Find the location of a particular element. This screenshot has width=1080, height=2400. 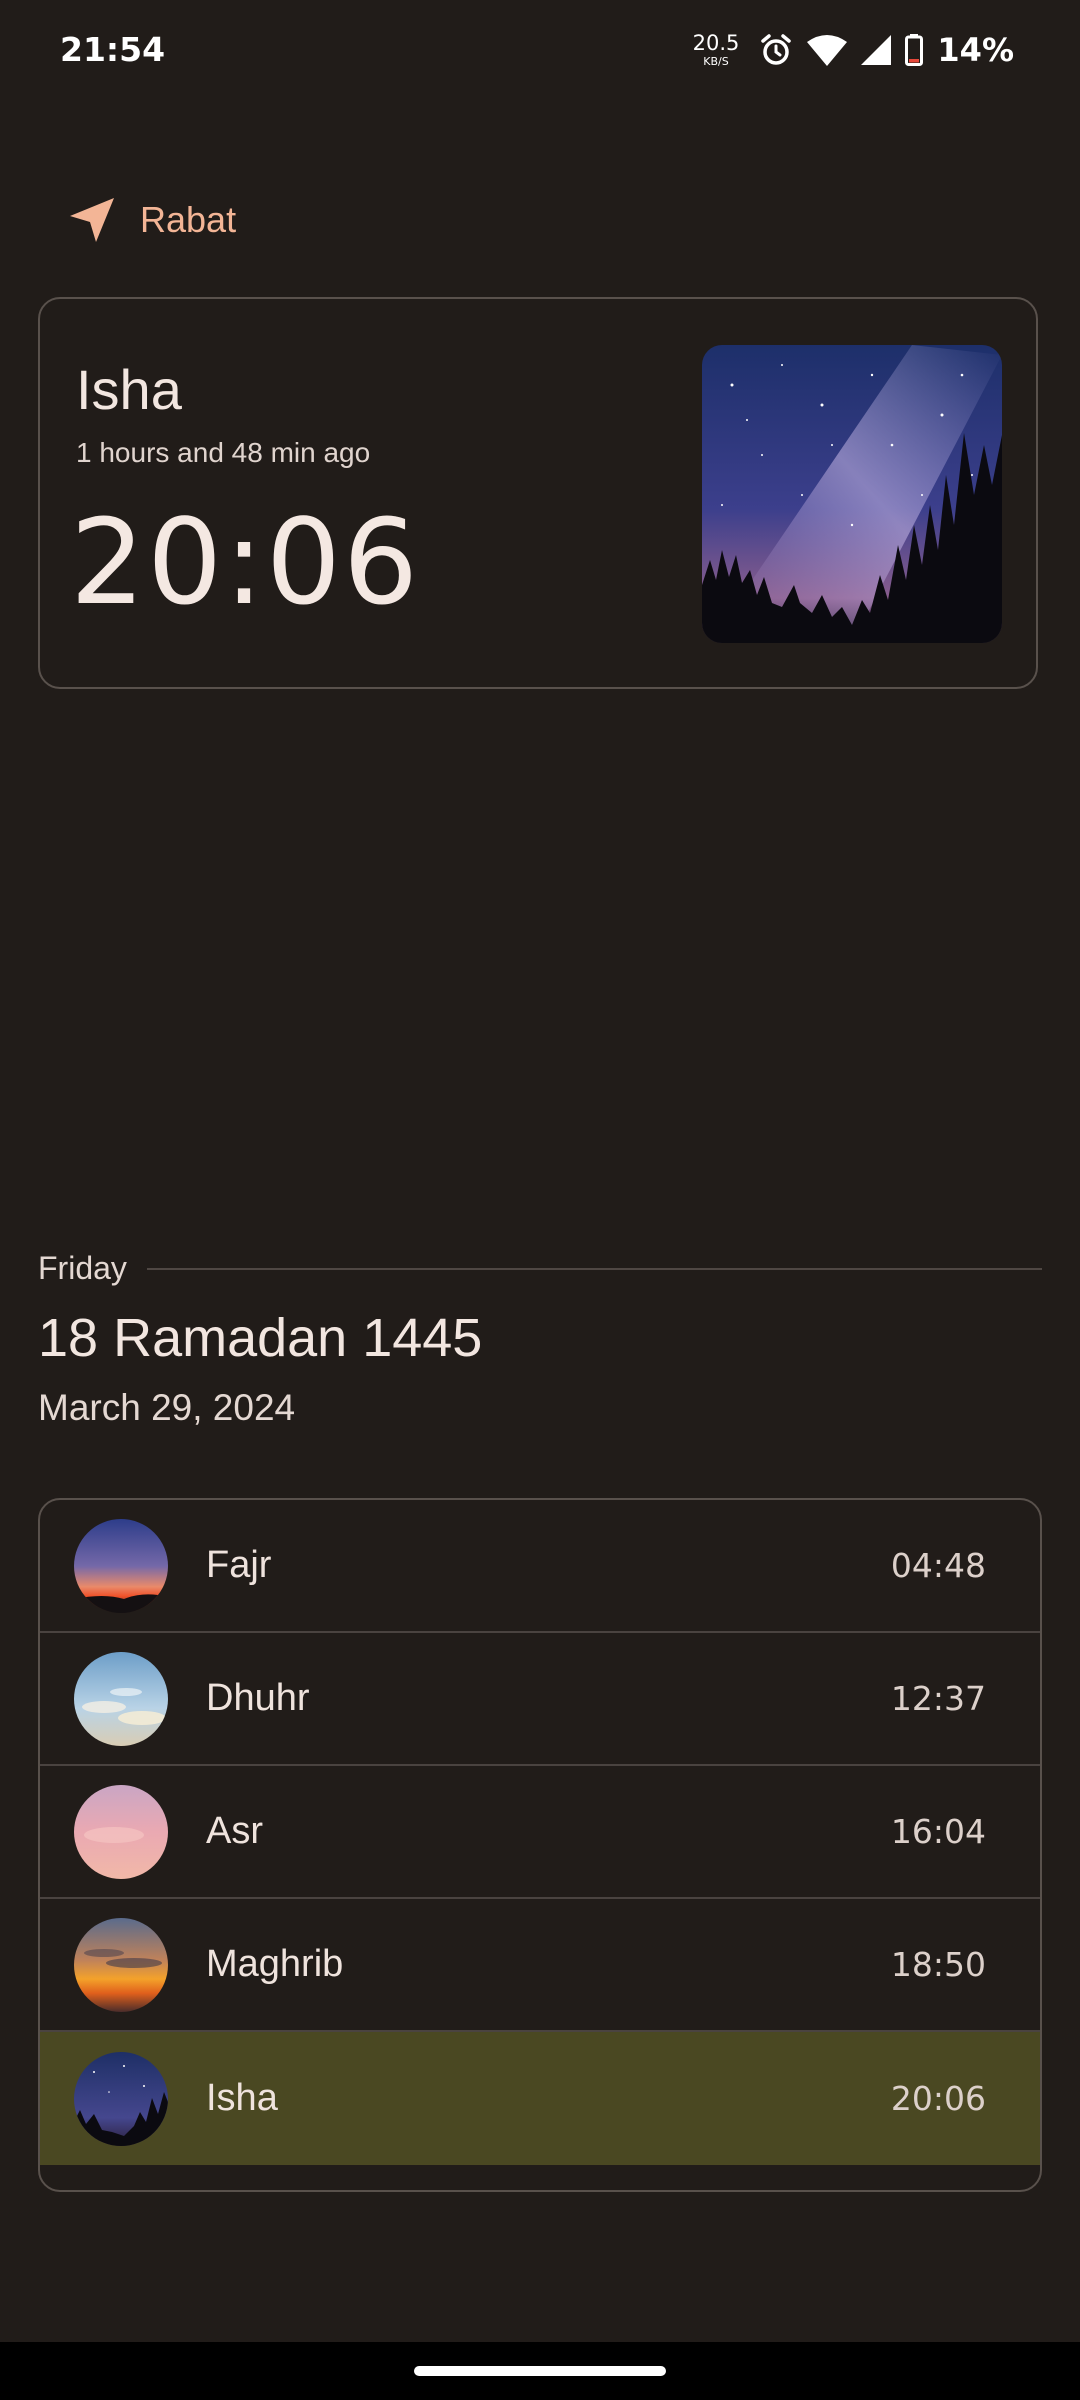

date-section: Friday 18 Ramadan 1445 March 29, 2024 is located at coordinates (540, 1339).